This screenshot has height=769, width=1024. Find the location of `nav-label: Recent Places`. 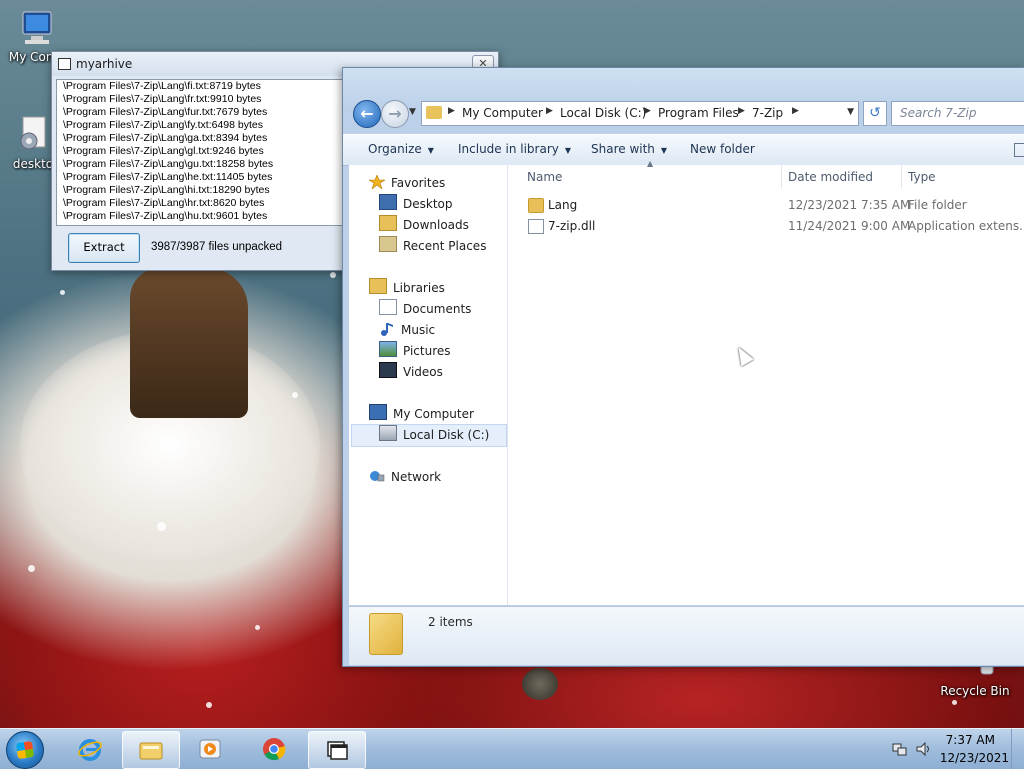

nav-label: Recent Places is located at coordinates (445, 246).